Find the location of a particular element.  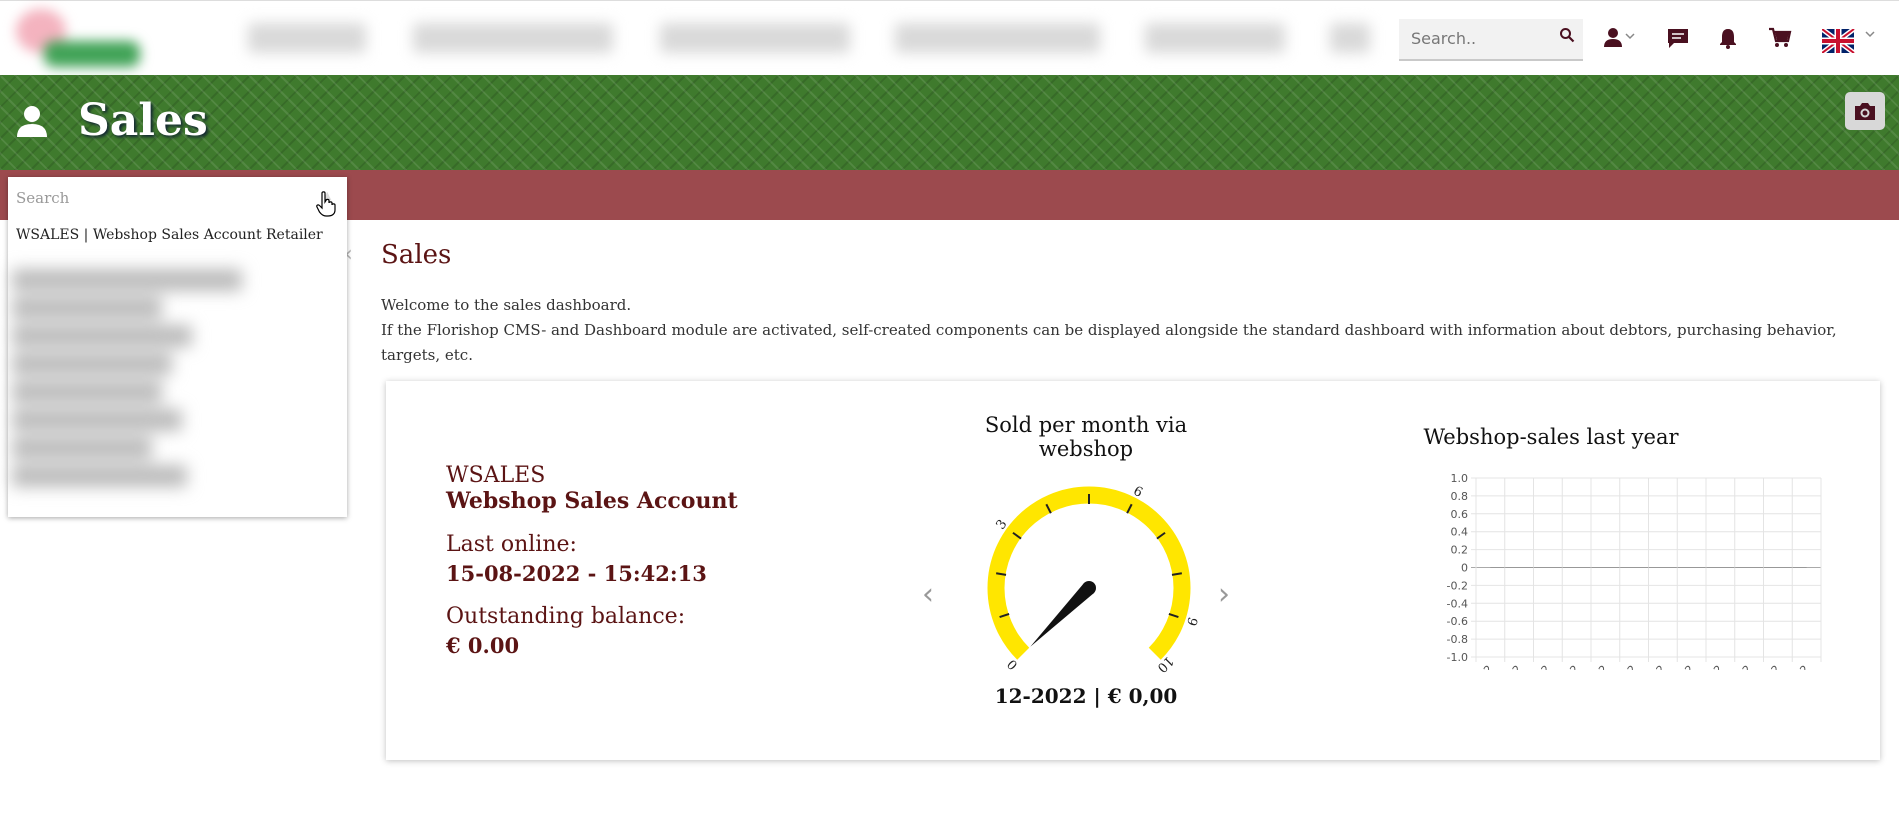

balance-label: Outstanding balance: is located at coordinates (566, 616).